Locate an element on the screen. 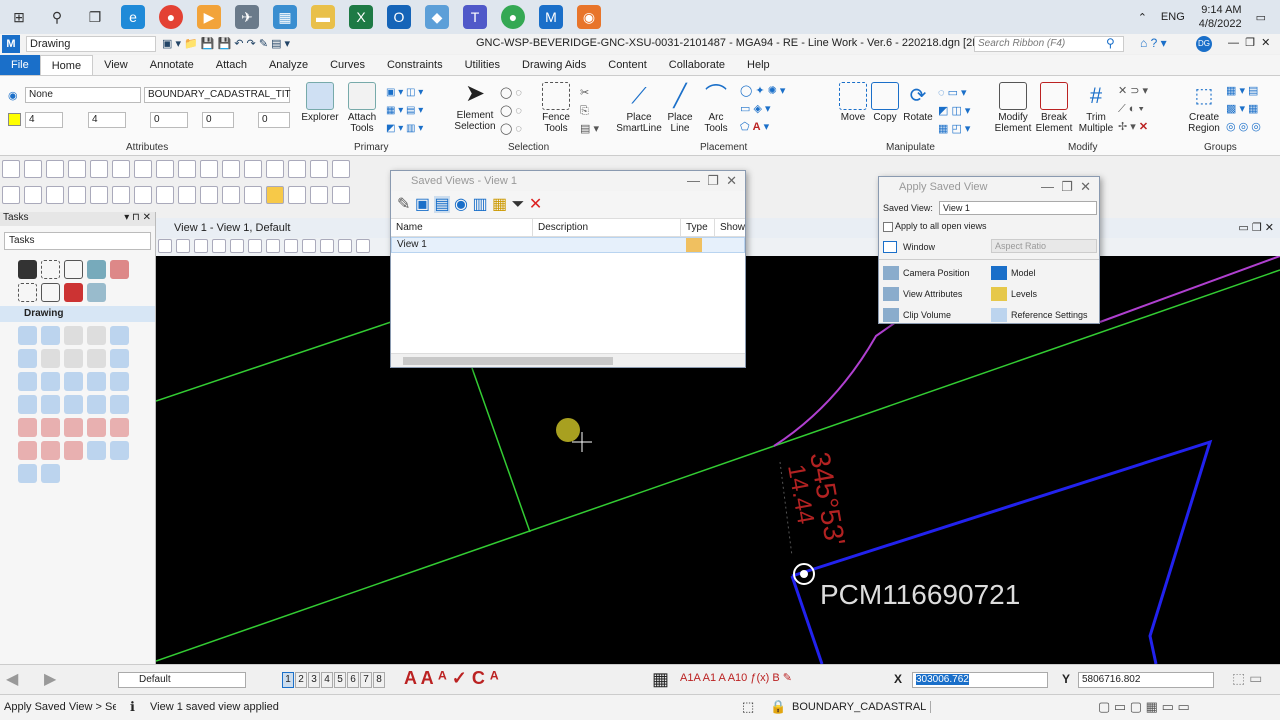 Image resolution: width=1280 pixels, height=720 pixels. recorder-icon: ◉ is located at coordinates (589, 17).